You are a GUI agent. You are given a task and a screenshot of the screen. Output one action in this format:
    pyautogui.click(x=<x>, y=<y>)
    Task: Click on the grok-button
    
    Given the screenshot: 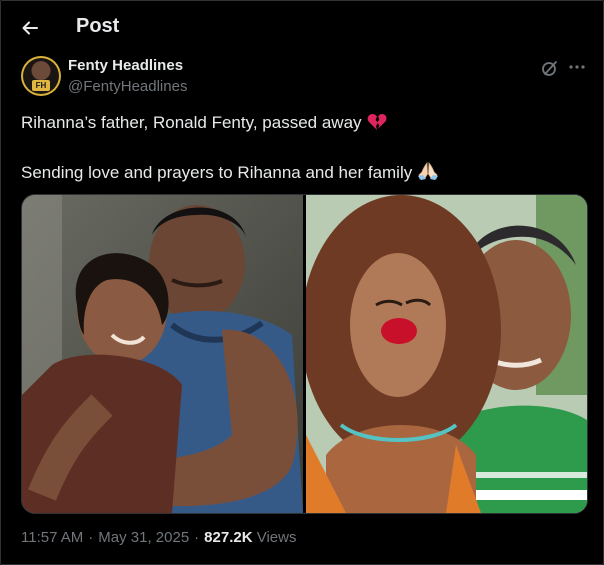 What is the action you would take?
    pyautogui.click(x=550, y=68)
    